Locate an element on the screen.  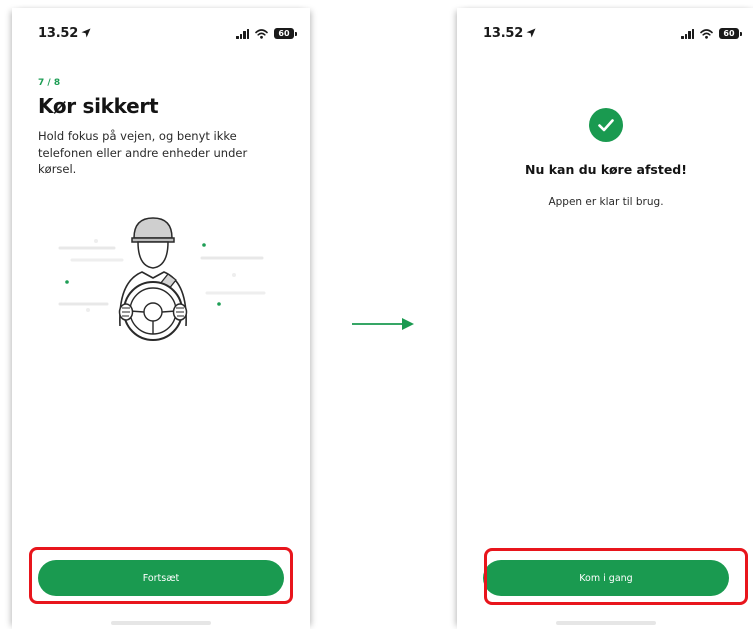
success-subtitle: Appen er klar til brug. is located at coordinates (606, 202).